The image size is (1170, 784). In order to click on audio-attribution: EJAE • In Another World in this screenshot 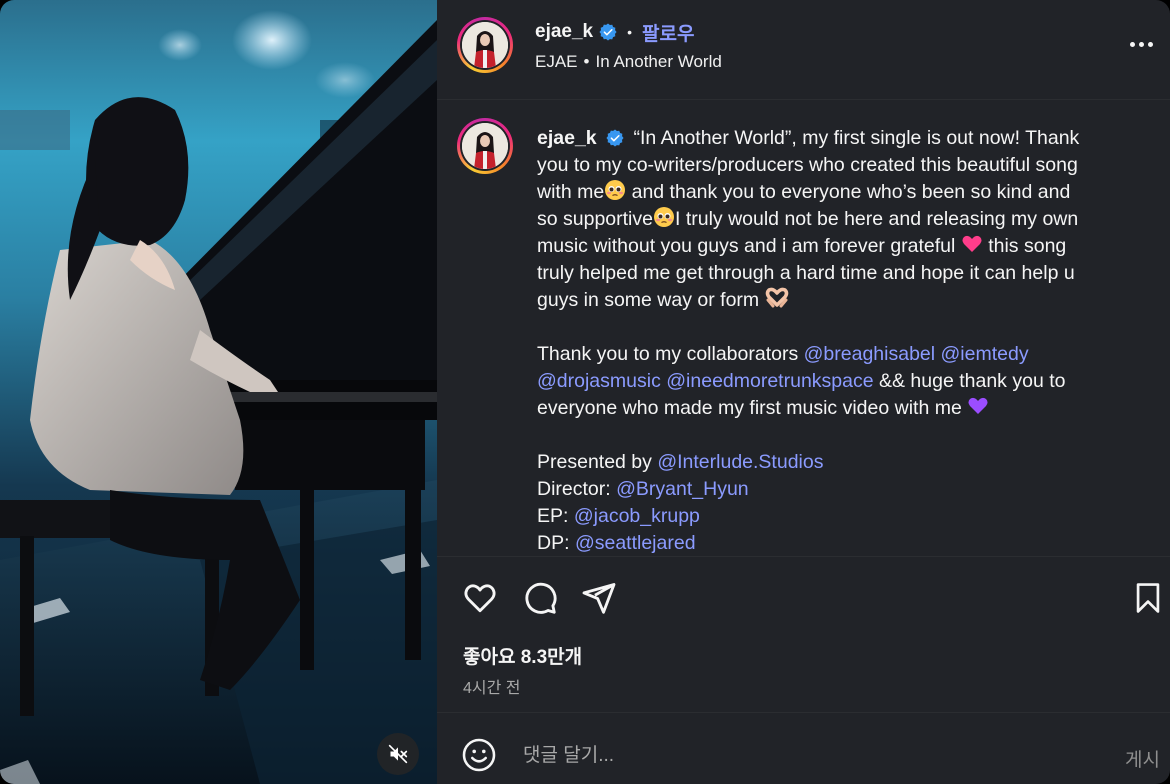, I will do `click(628, 62)`.